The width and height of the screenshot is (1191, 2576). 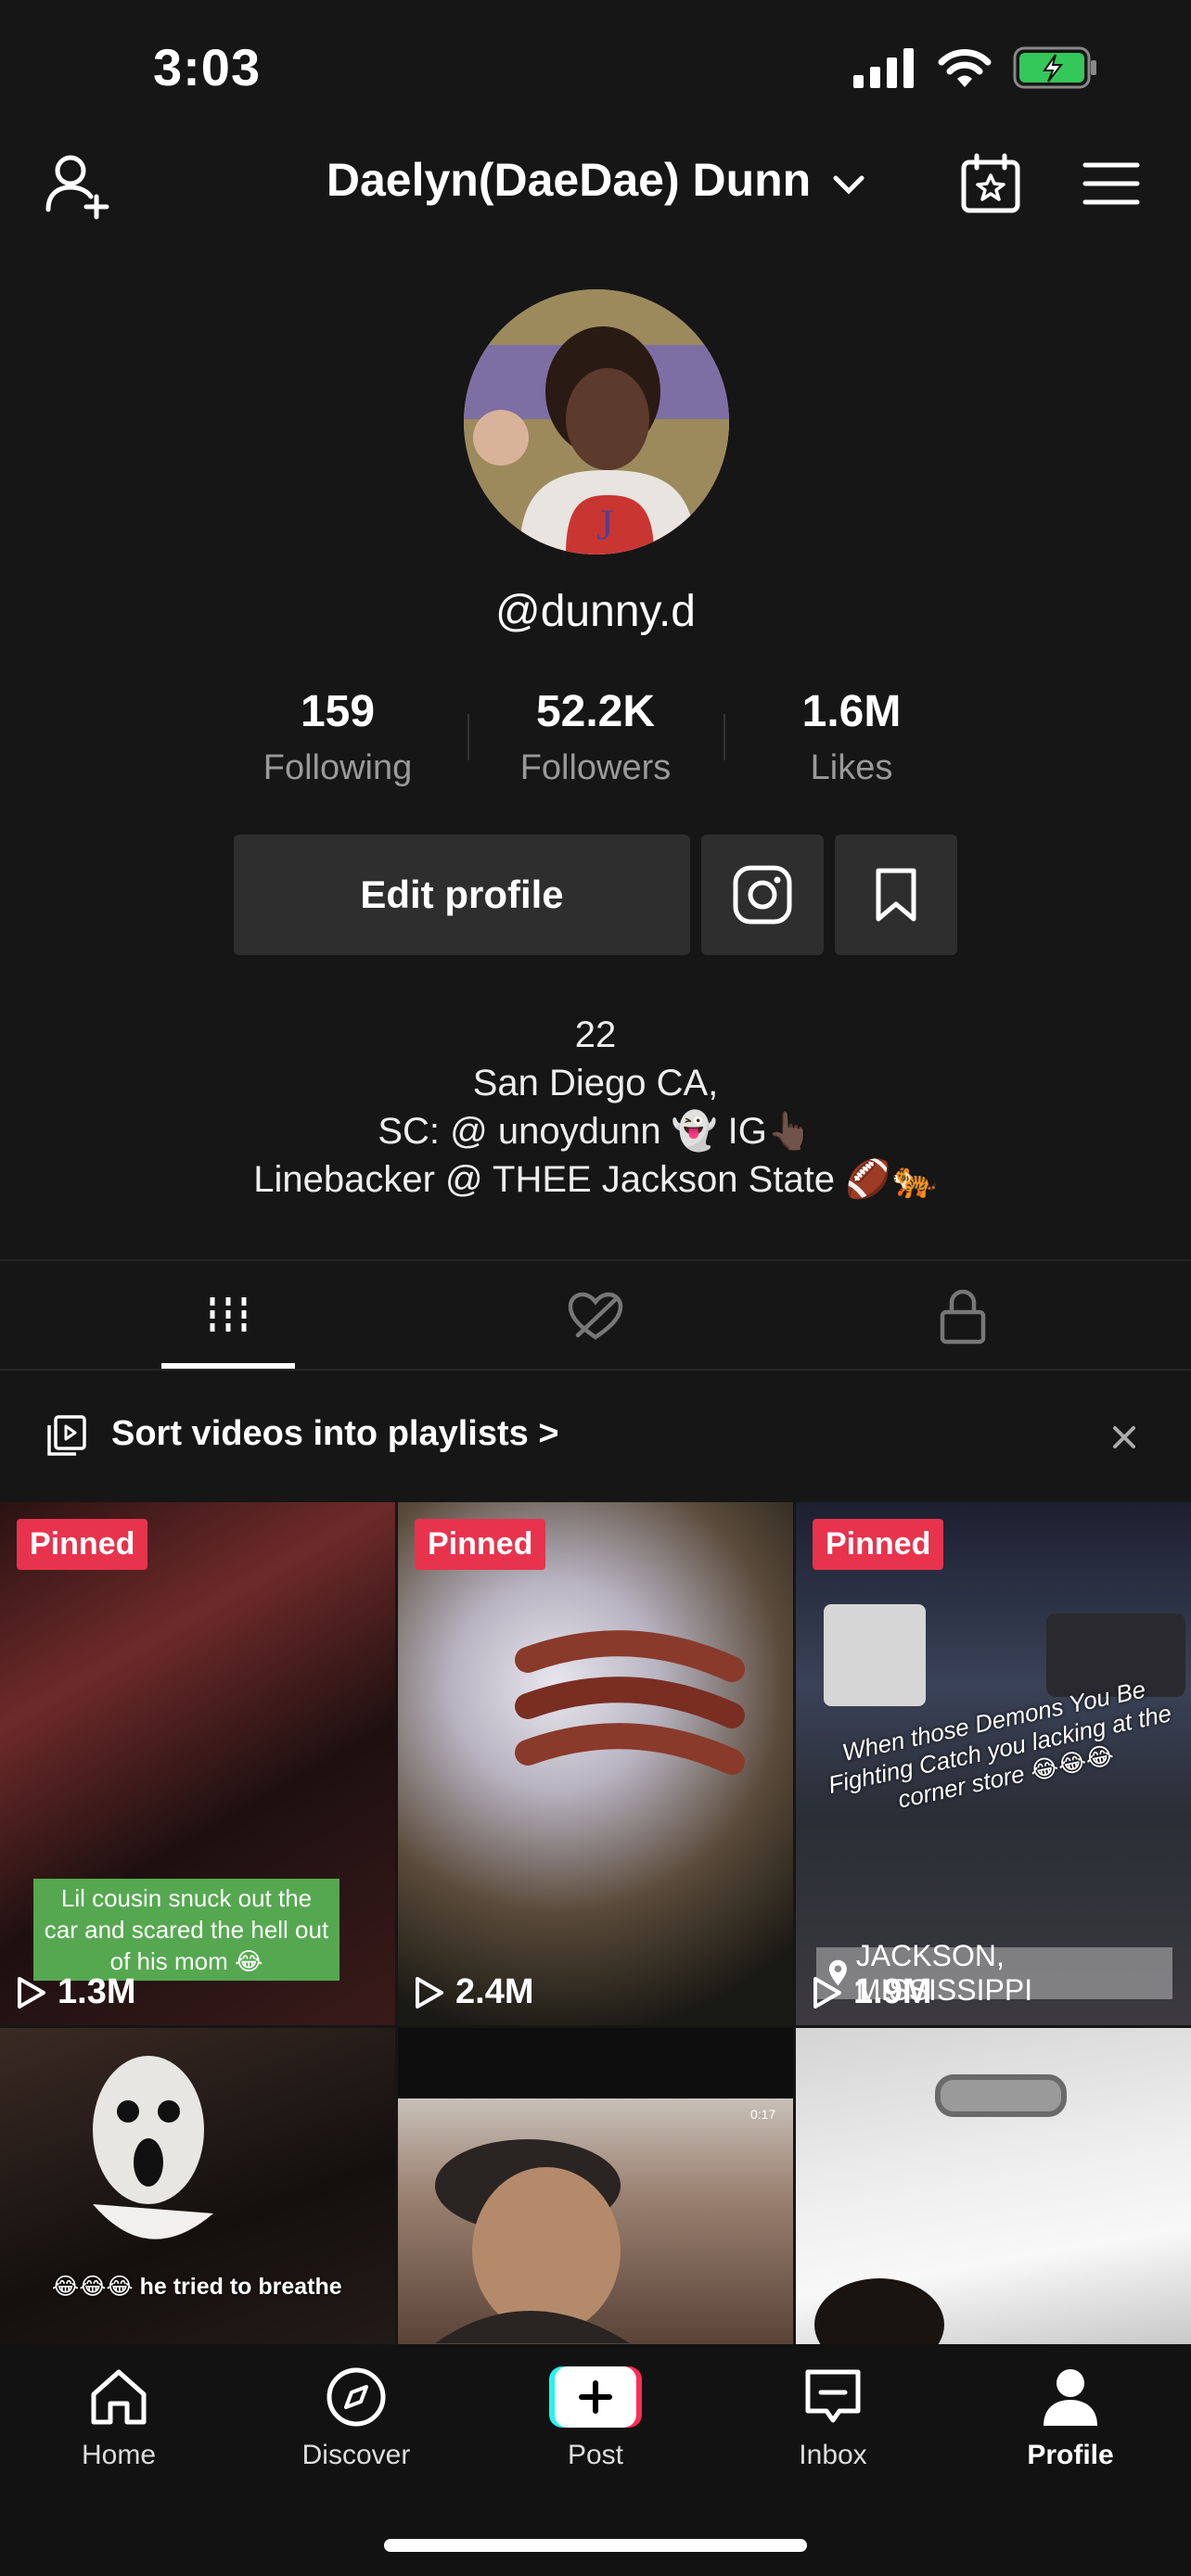 What do you see at coordinates (605, 525) in the screenshot?
I see `svg-text: J` at bounding box center [605, 525].